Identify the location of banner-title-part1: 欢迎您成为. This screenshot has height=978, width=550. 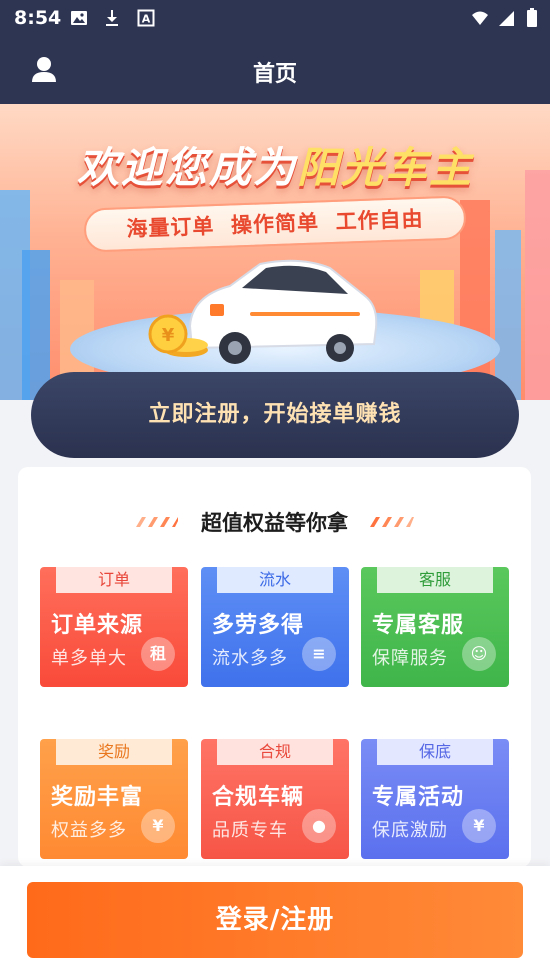
(186, 167).